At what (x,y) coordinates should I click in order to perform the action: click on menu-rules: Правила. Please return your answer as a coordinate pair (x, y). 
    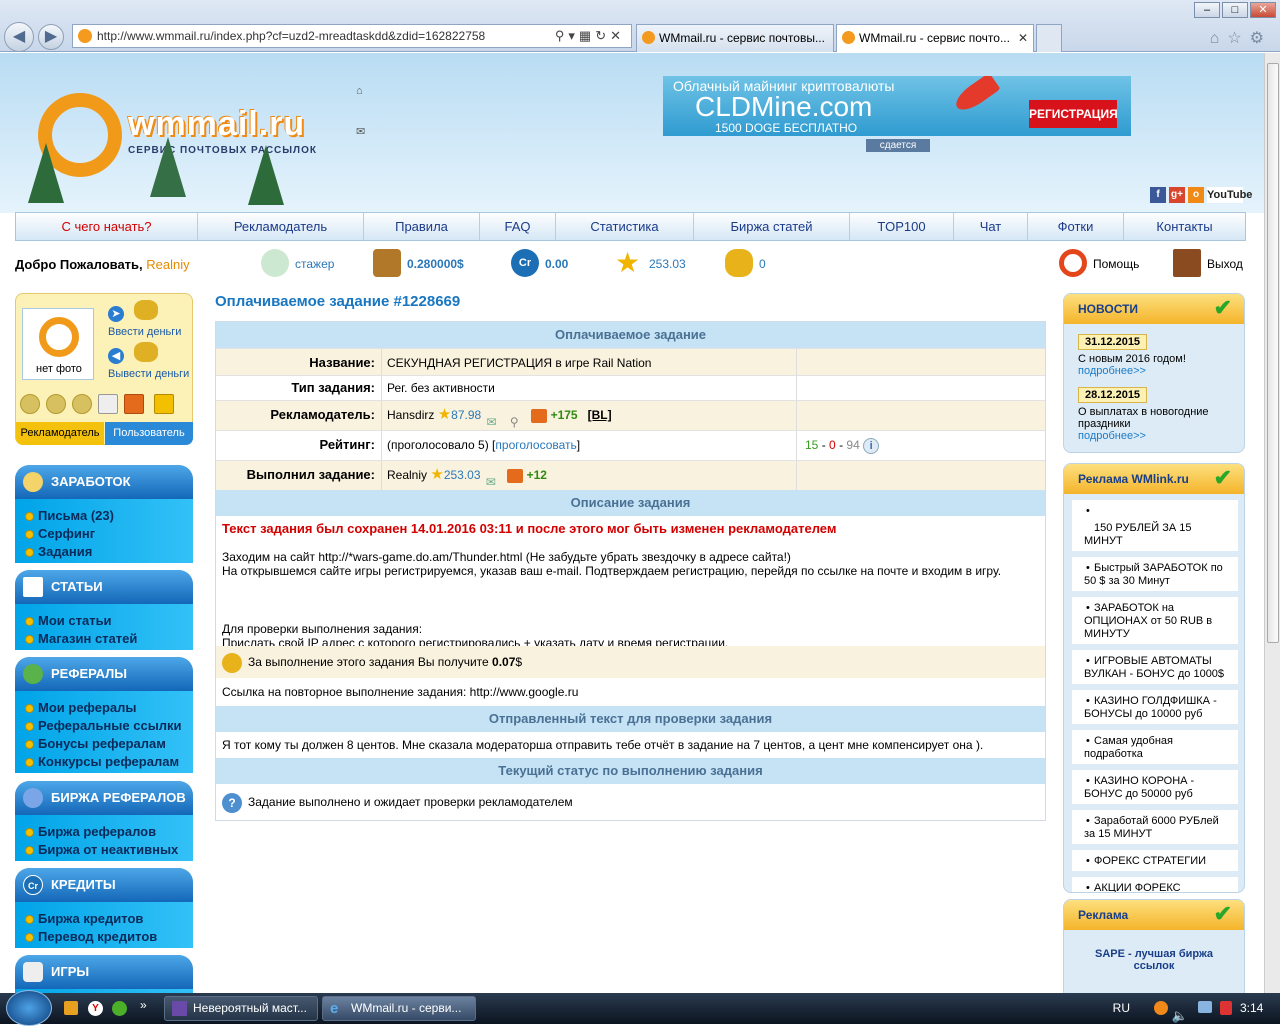
    Looking at the image, I should click on (422, 226).